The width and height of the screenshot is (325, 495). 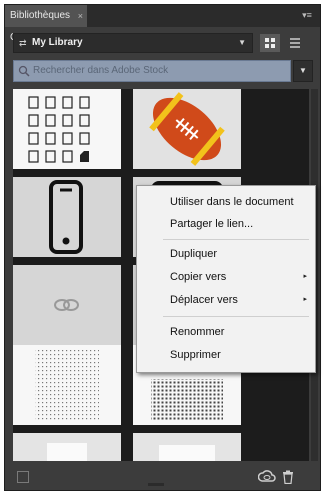 I want to click on menu-item-label: Dupliquer, so click(x=194, y=254).